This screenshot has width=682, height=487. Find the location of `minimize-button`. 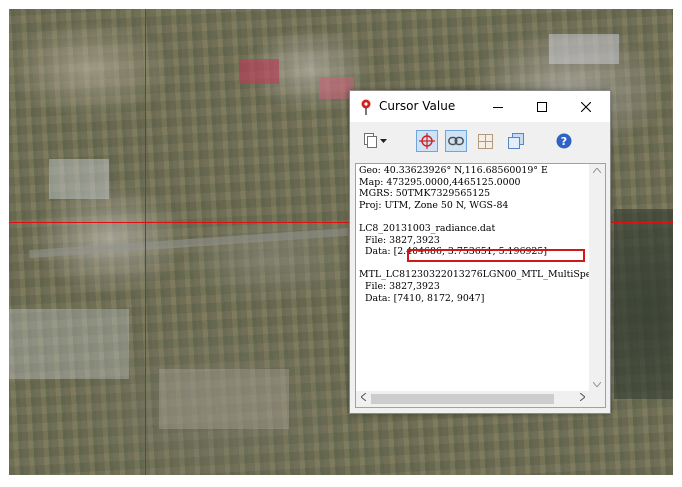

minimize-button is located at coordinates (498, 106).